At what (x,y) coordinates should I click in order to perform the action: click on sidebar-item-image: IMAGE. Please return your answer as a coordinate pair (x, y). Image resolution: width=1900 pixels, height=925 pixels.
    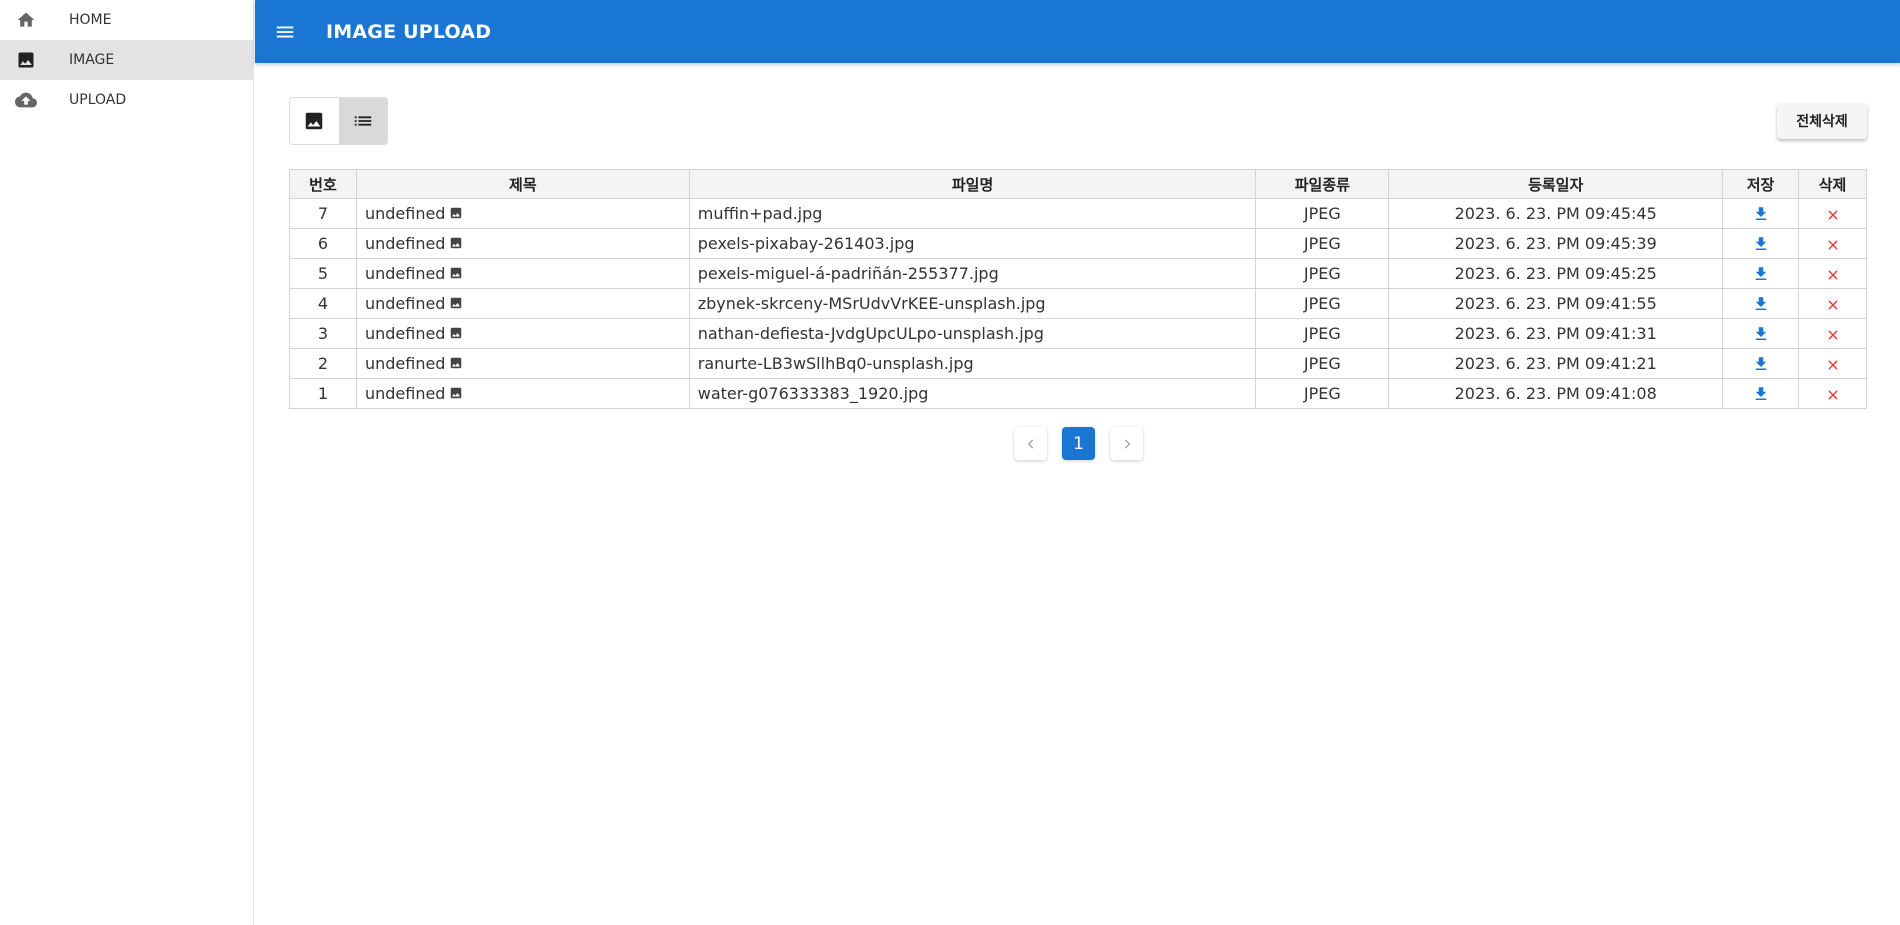
    Looking at the image, I should click on (126, 60).